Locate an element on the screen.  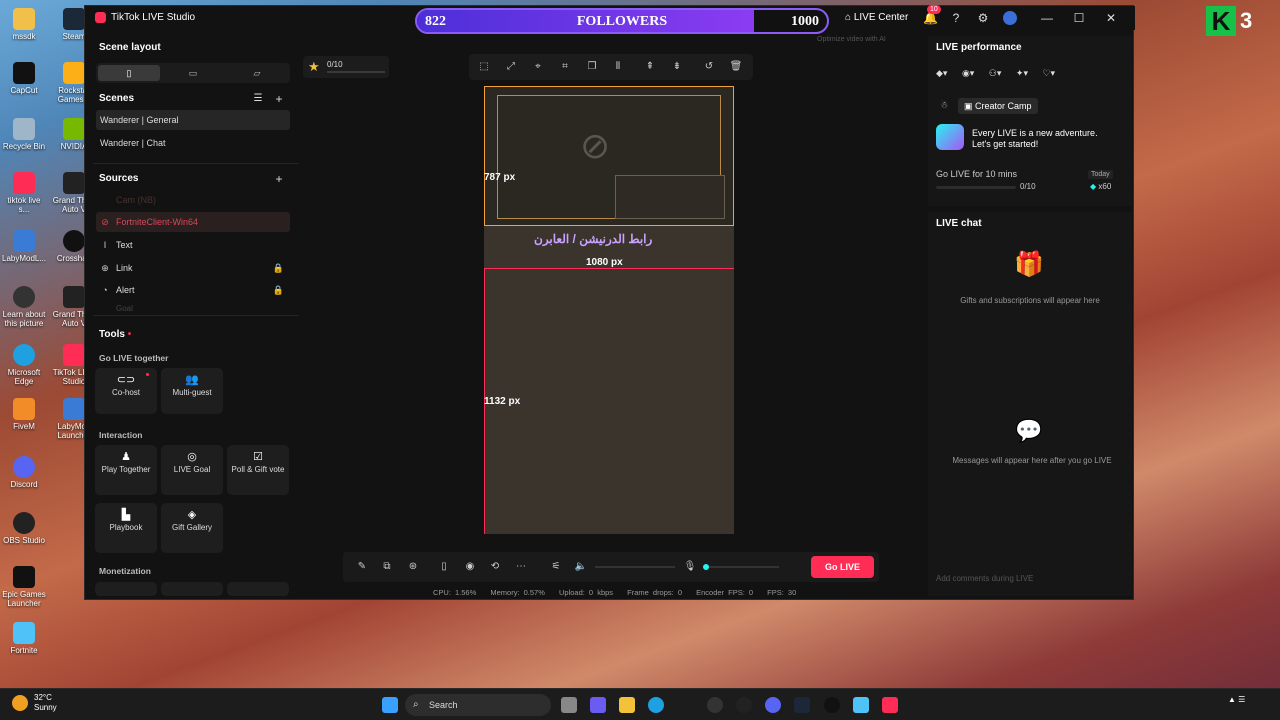
tab-portrait: ▯ is located at coordinates (129, 73).